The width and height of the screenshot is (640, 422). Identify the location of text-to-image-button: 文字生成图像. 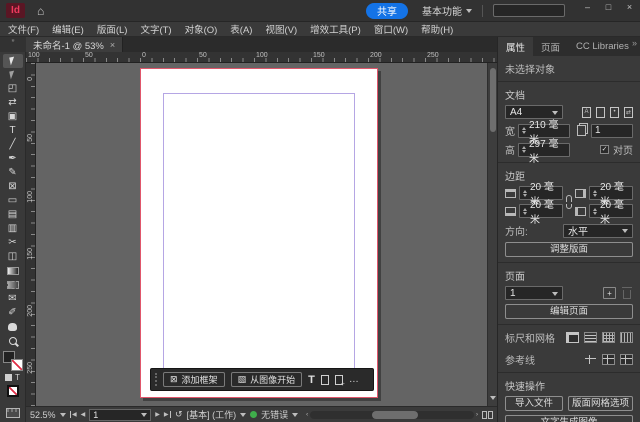
(569, 418).